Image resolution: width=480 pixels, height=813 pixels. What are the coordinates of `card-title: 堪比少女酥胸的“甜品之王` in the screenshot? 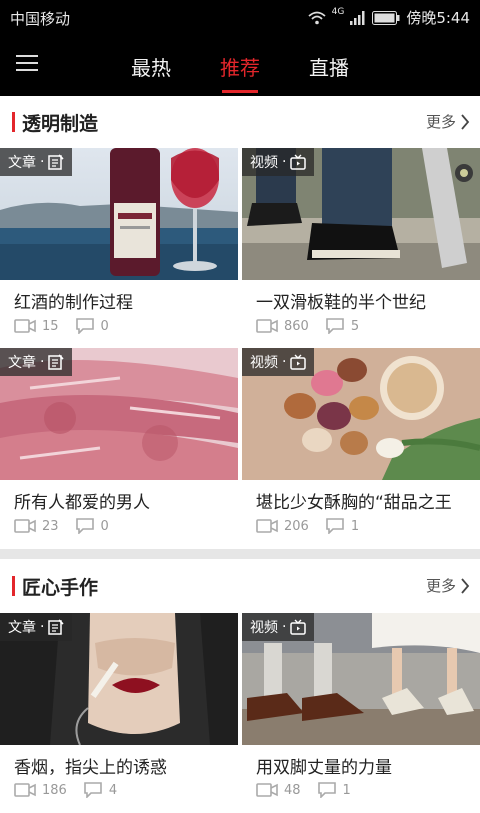 It's located at (354, 503).